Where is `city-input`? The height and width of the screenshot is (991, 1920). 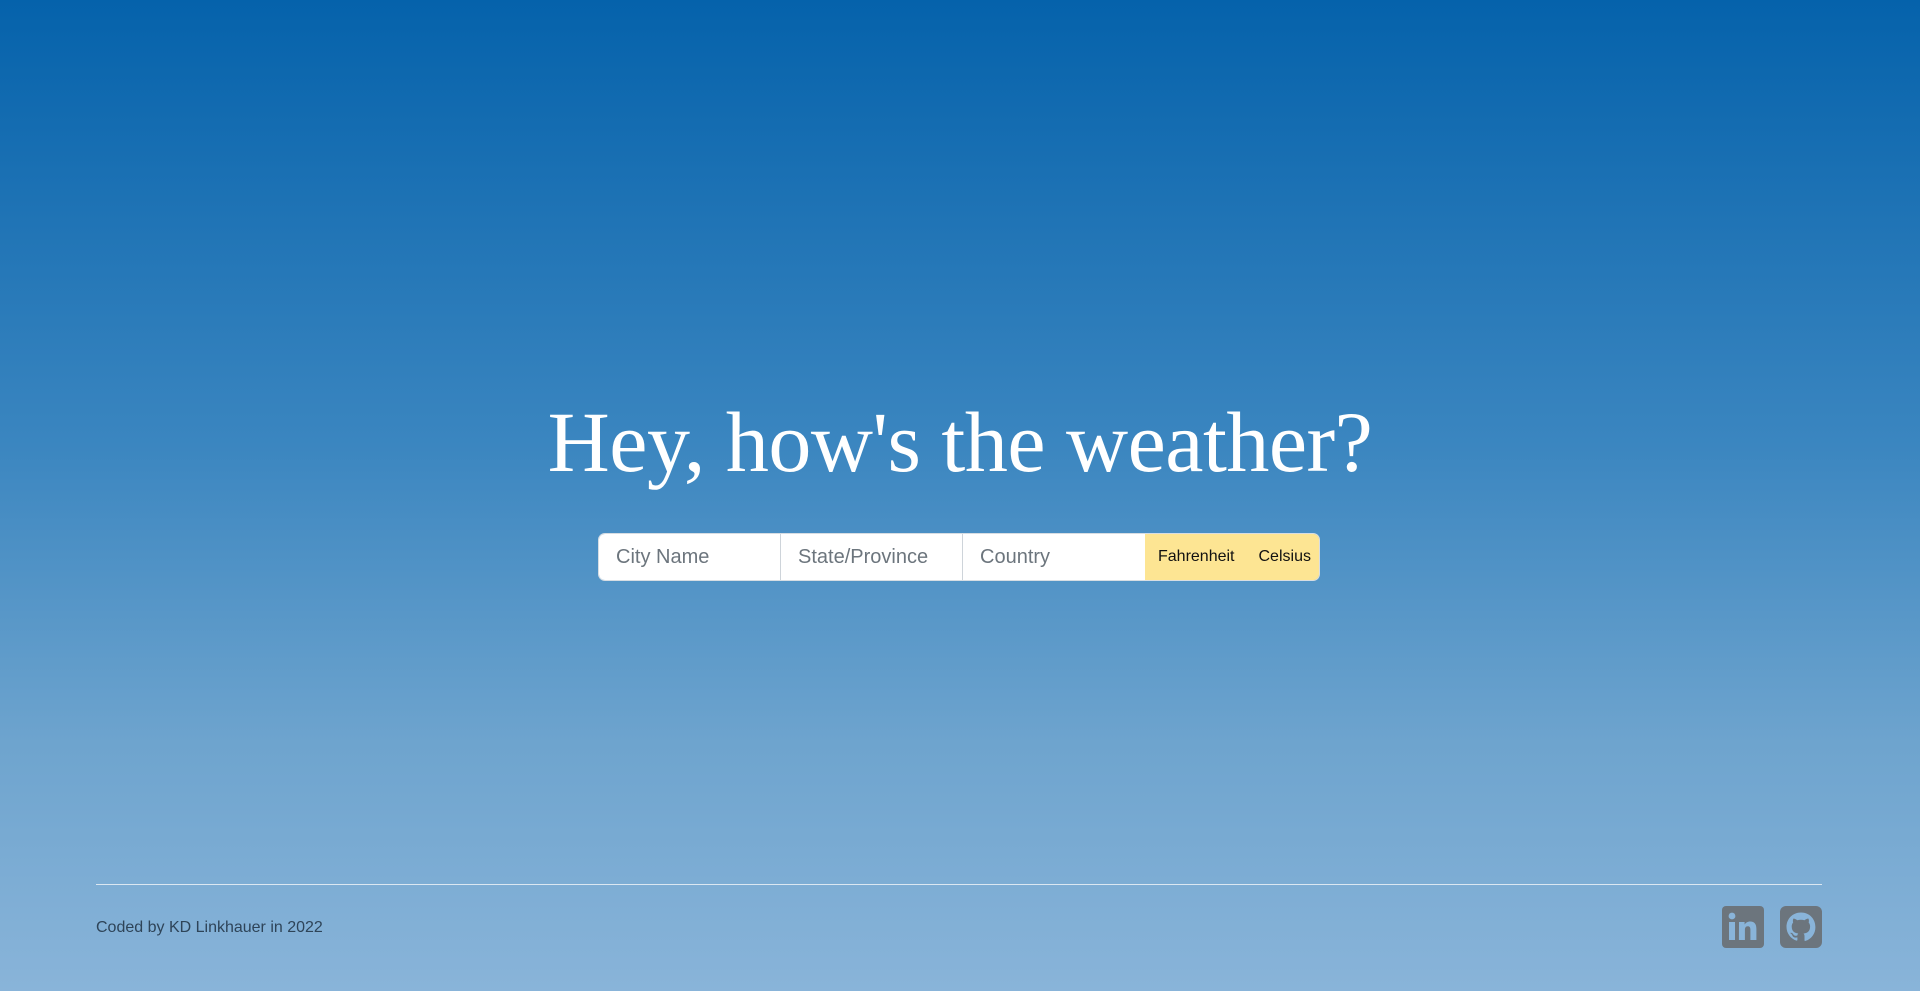 city-input is located at coordinates (690, 557).